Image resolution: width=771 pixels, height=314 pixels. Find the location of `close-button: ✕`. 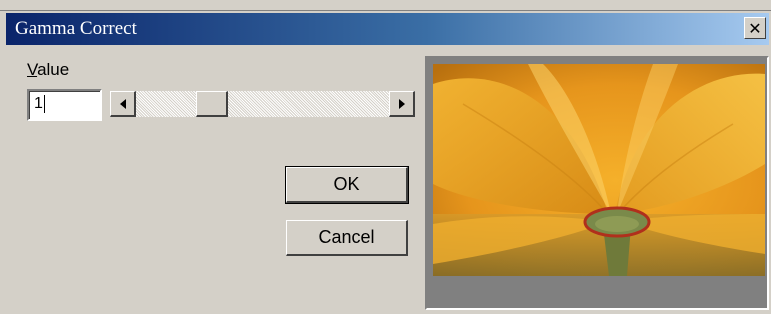

close-button: ✕ is located at coordinates (755, 28).